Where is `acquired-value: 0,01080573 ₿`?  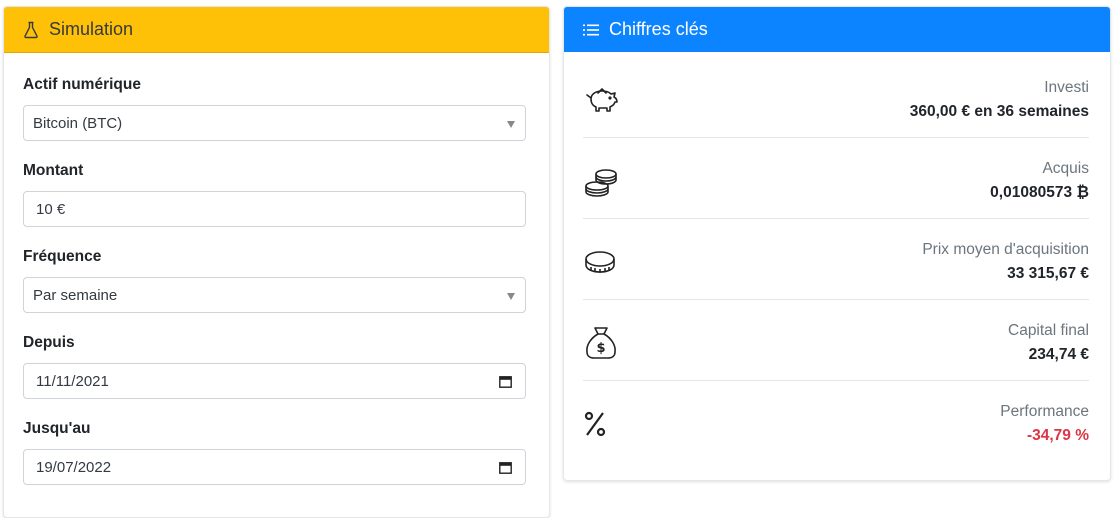 acquired-value: 0,01080573 ₿ is located at coordinates (1039, 192).